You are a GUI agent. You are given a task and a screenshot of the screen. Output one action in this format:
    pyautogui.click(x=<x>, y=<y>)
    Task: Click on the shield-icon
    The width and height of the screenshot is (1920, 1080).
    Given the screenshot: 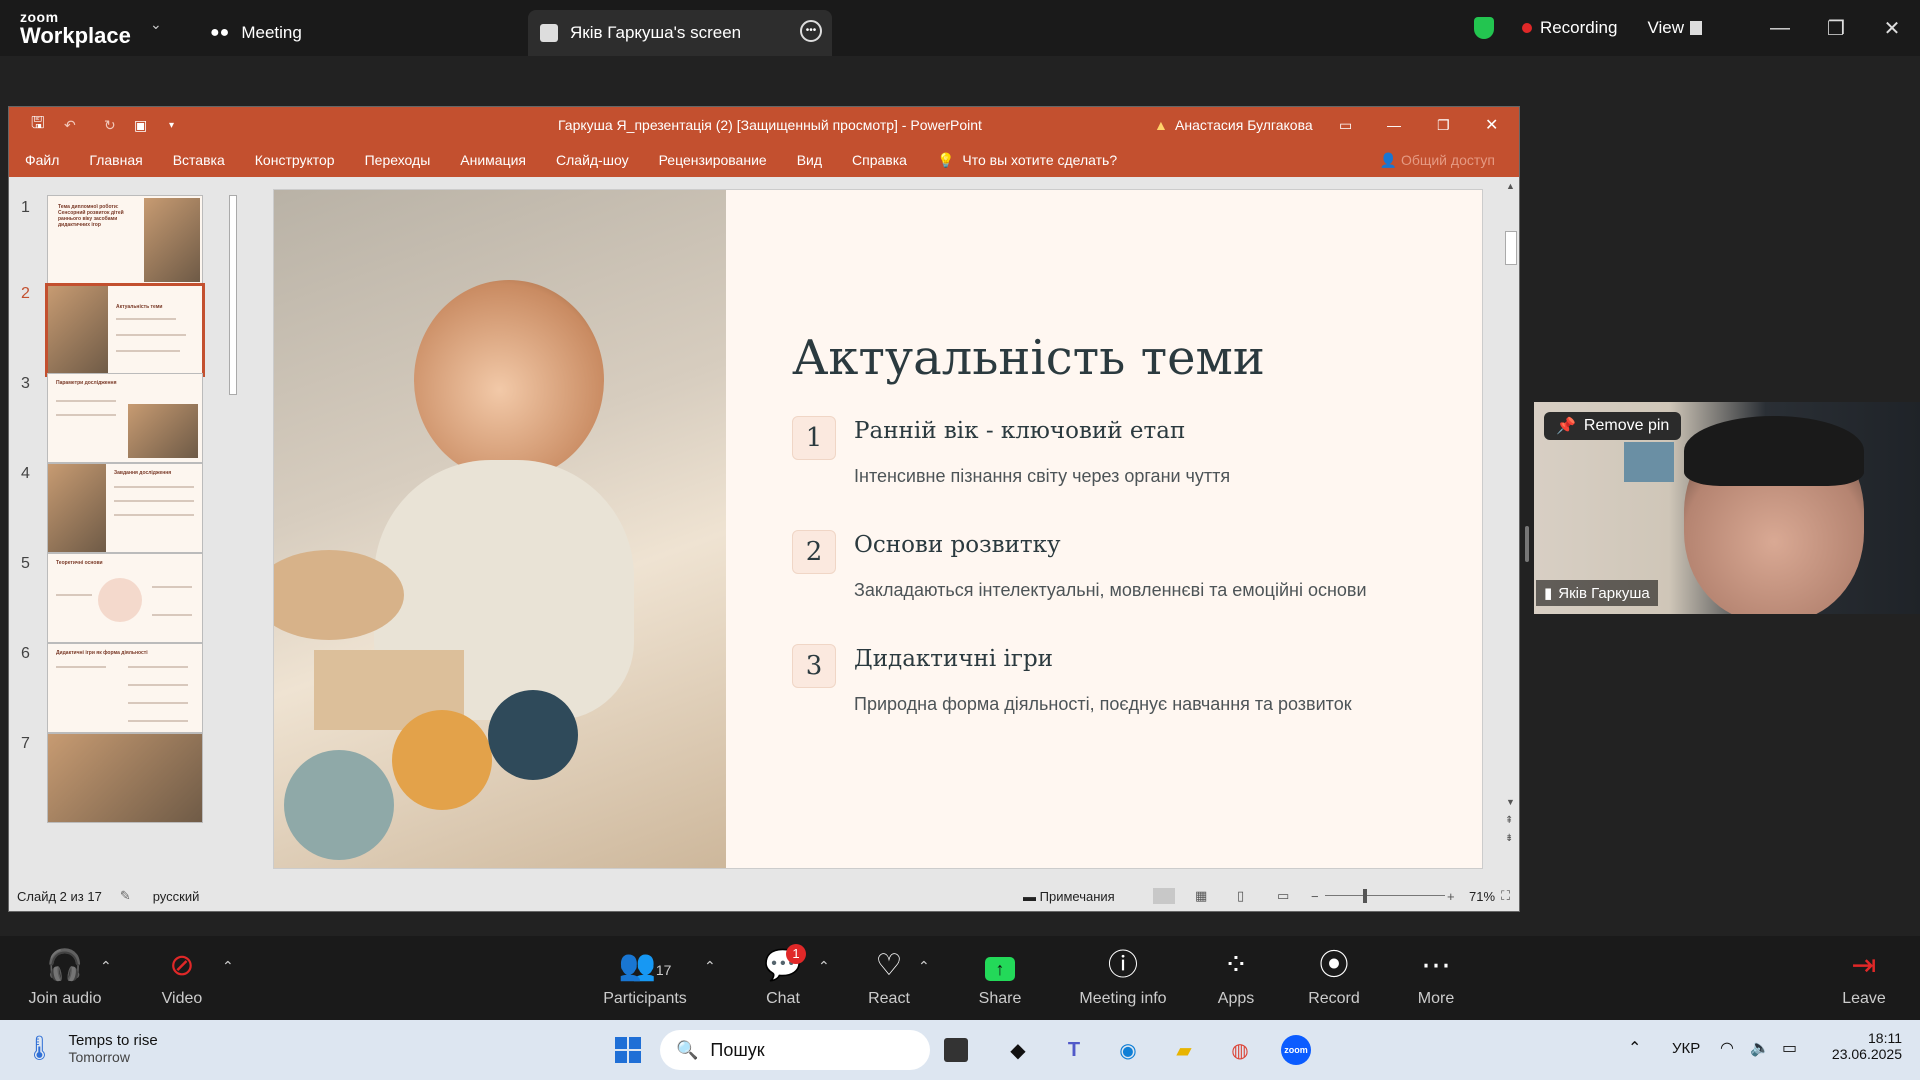 What is the action you would take?
    pyautogui.click(x=1483, y=28)
    